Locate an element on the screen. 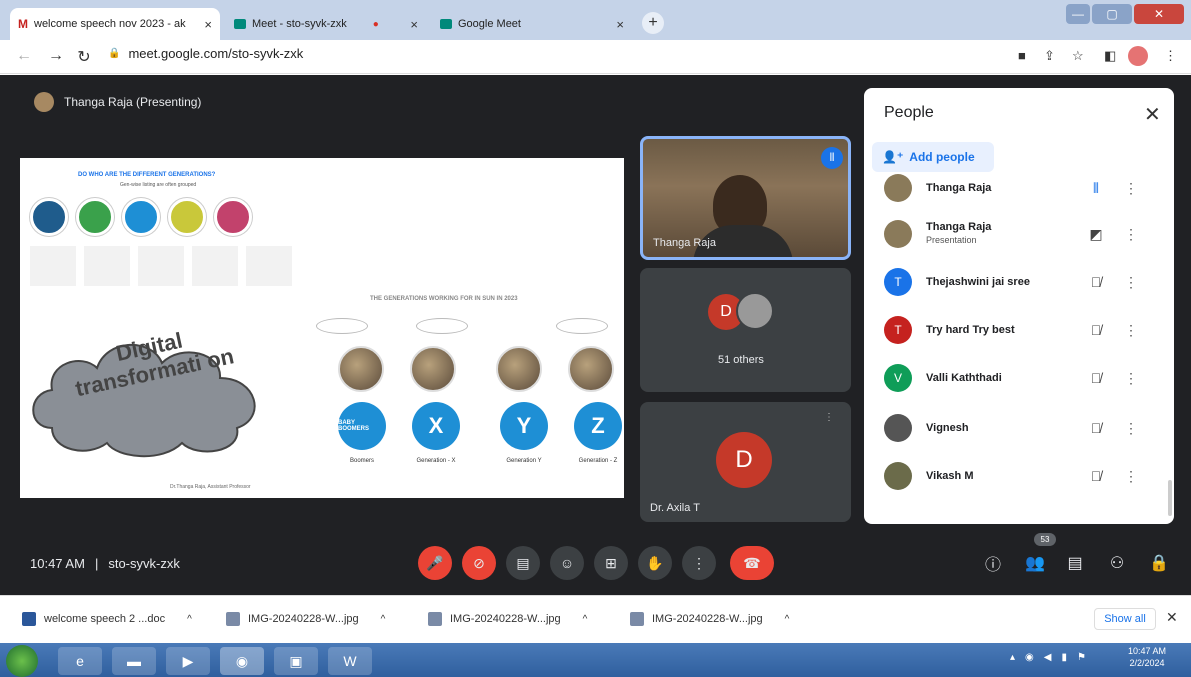 The height and width of the screenshot is (677, 1191). bookmark-star-icon: ☆ is located at coordinates (1078, 56).